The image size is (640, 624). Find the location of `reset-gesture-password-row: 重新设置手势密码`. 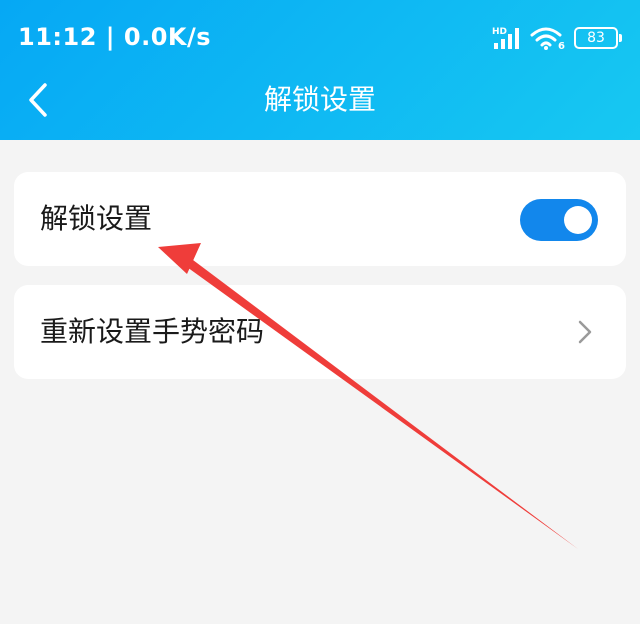

reset-gesture-password-row: 重新设置手势密码 is located at coordinates (320, 332).